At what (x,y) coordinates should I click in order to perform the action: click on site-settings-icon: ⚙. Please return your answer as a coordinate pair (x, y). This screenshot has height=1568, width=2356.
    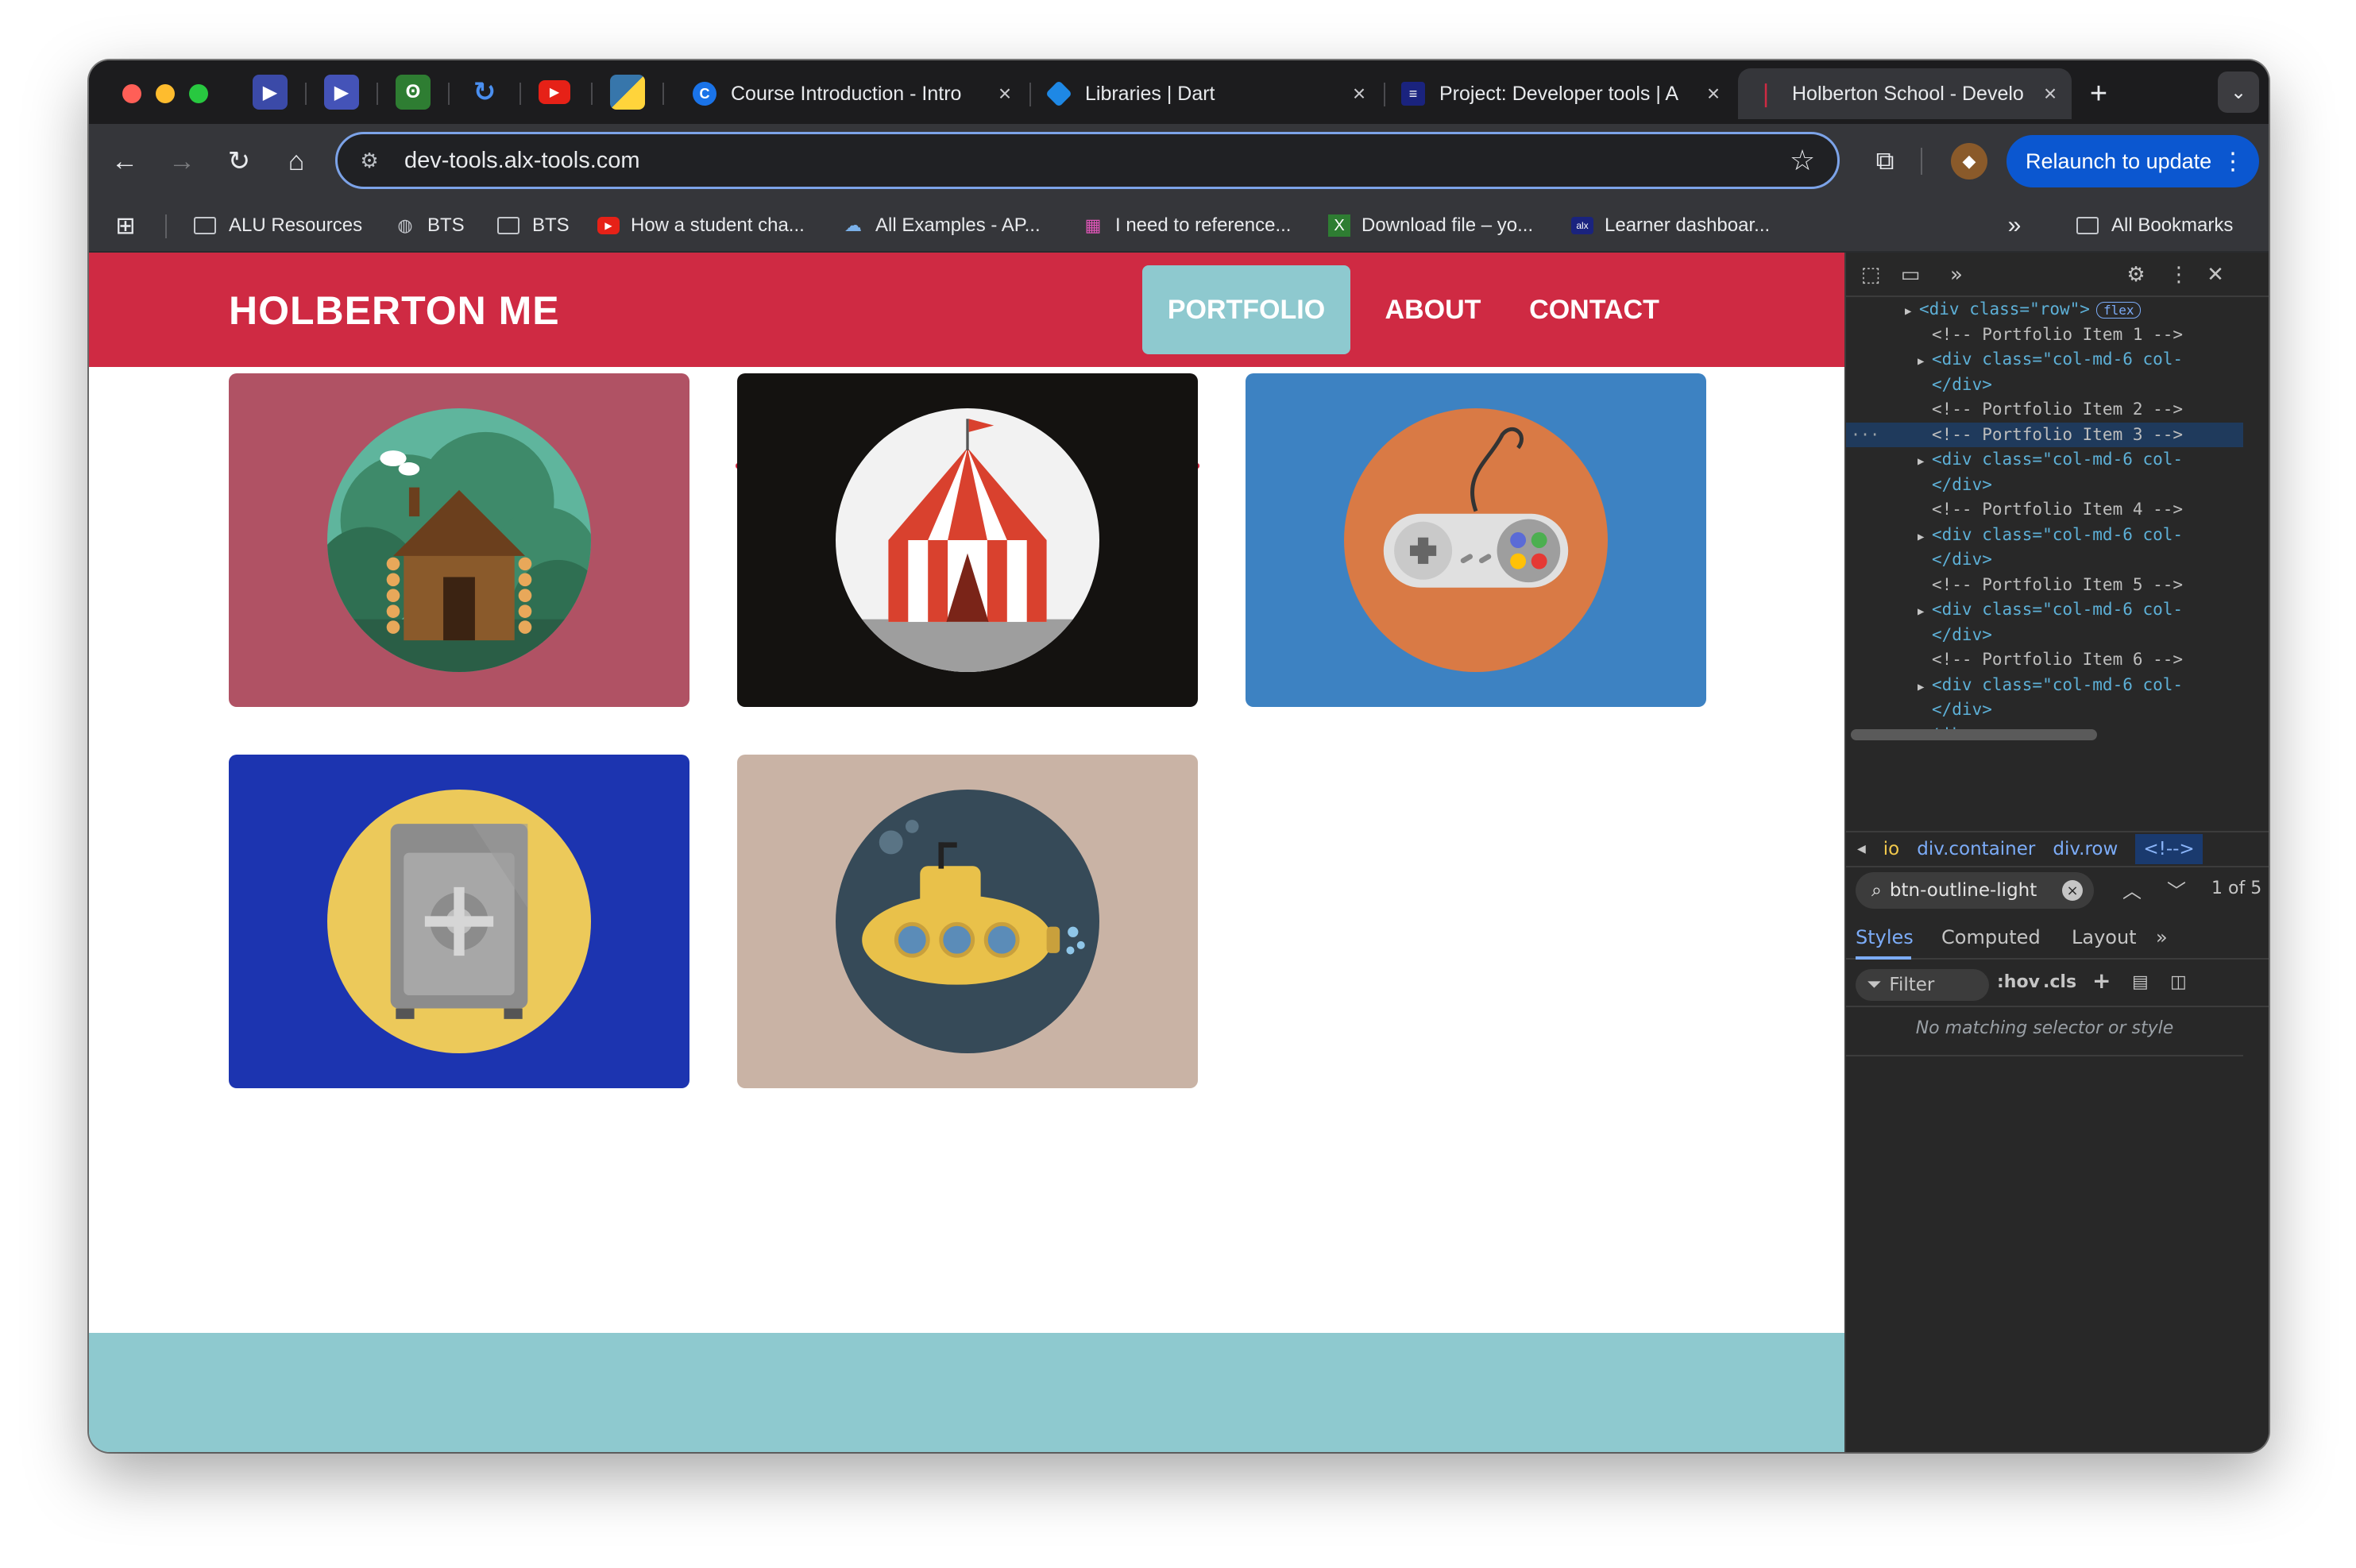
    Looking at the image, I should click on (369, 160).